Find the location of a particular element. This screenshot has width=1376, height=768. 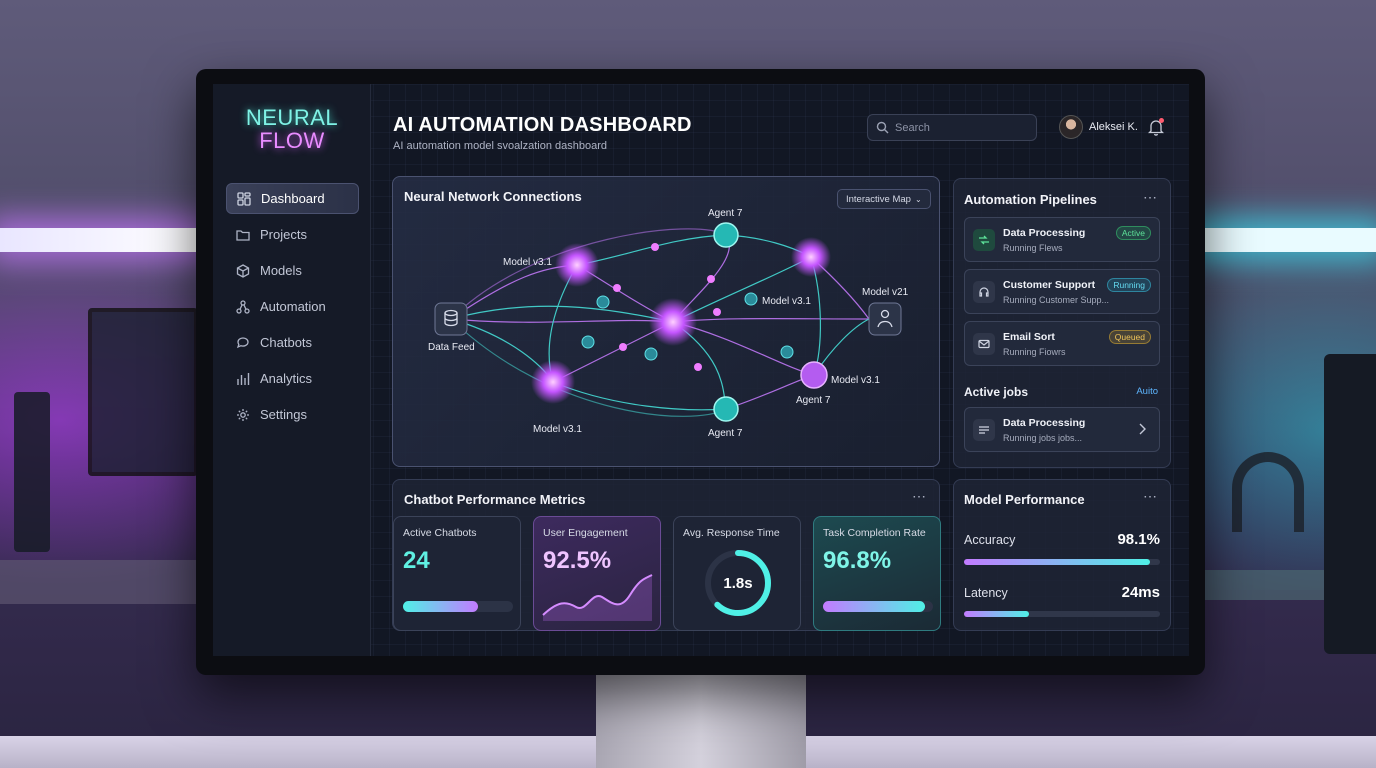

node-label: Model v21 is located at coordinates (885, 292).